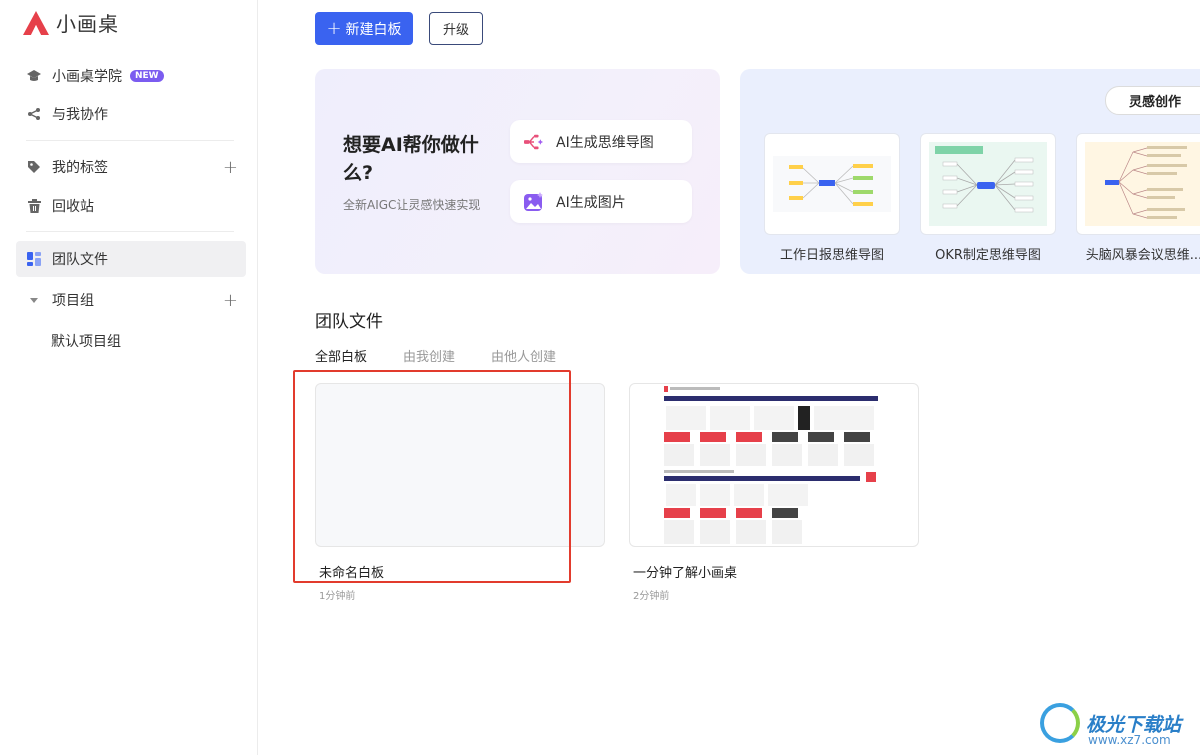  What do you see at coordinates (131, 206) in the screenshot?
I see `sidebar-item-trash: 回收站` at bounding box center [131, 206].